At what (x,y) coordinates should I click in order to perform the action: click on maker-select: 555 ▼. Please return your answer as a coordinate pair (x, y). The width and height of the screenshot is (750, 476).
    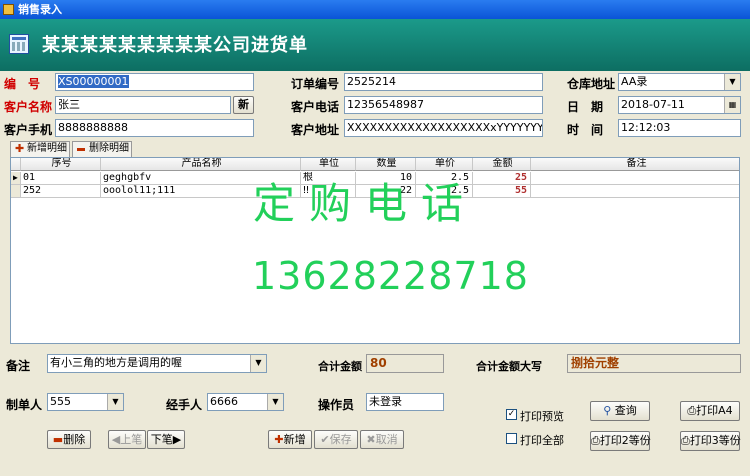
    Looking at the image, I should click on (85, 402).